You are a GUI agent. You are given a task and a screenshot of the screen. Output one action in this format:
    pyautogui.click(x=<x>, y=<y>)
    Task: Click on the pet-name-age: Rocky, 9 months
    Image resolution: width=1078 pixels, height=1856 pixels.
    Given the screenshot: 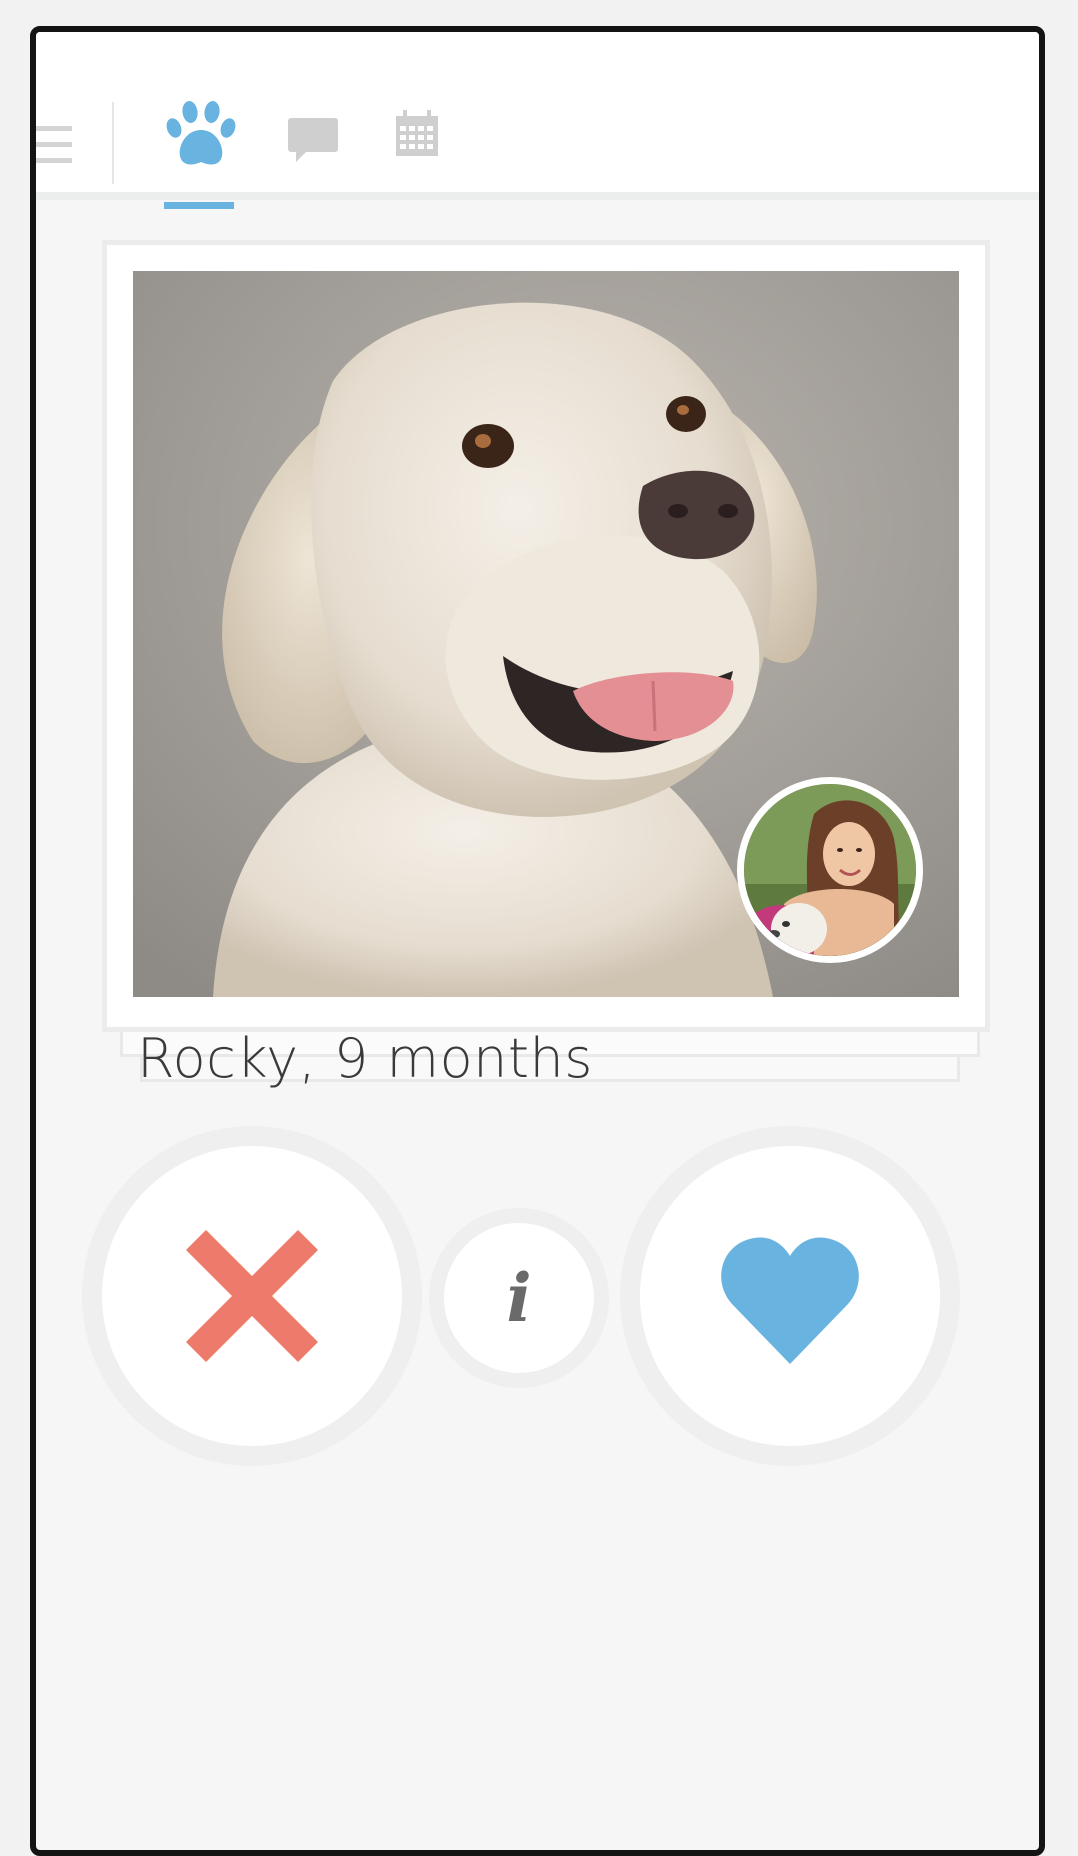 What is the action you would take?
    pyautogui.click(x=365, y=1058)
    